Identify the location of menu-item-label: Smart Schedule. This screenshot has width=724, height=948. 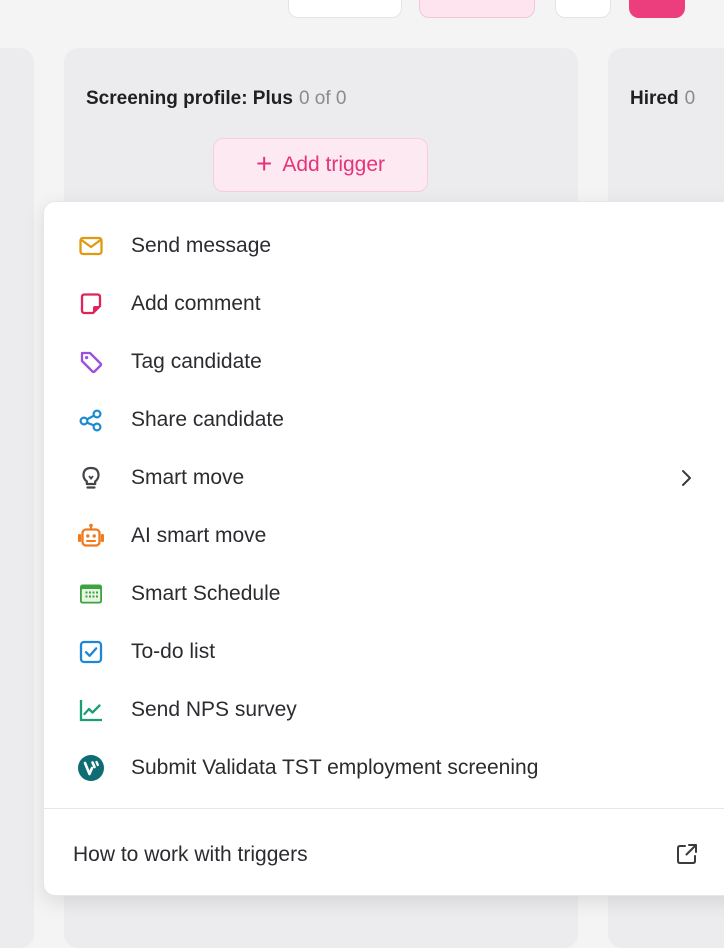
(206, 593).